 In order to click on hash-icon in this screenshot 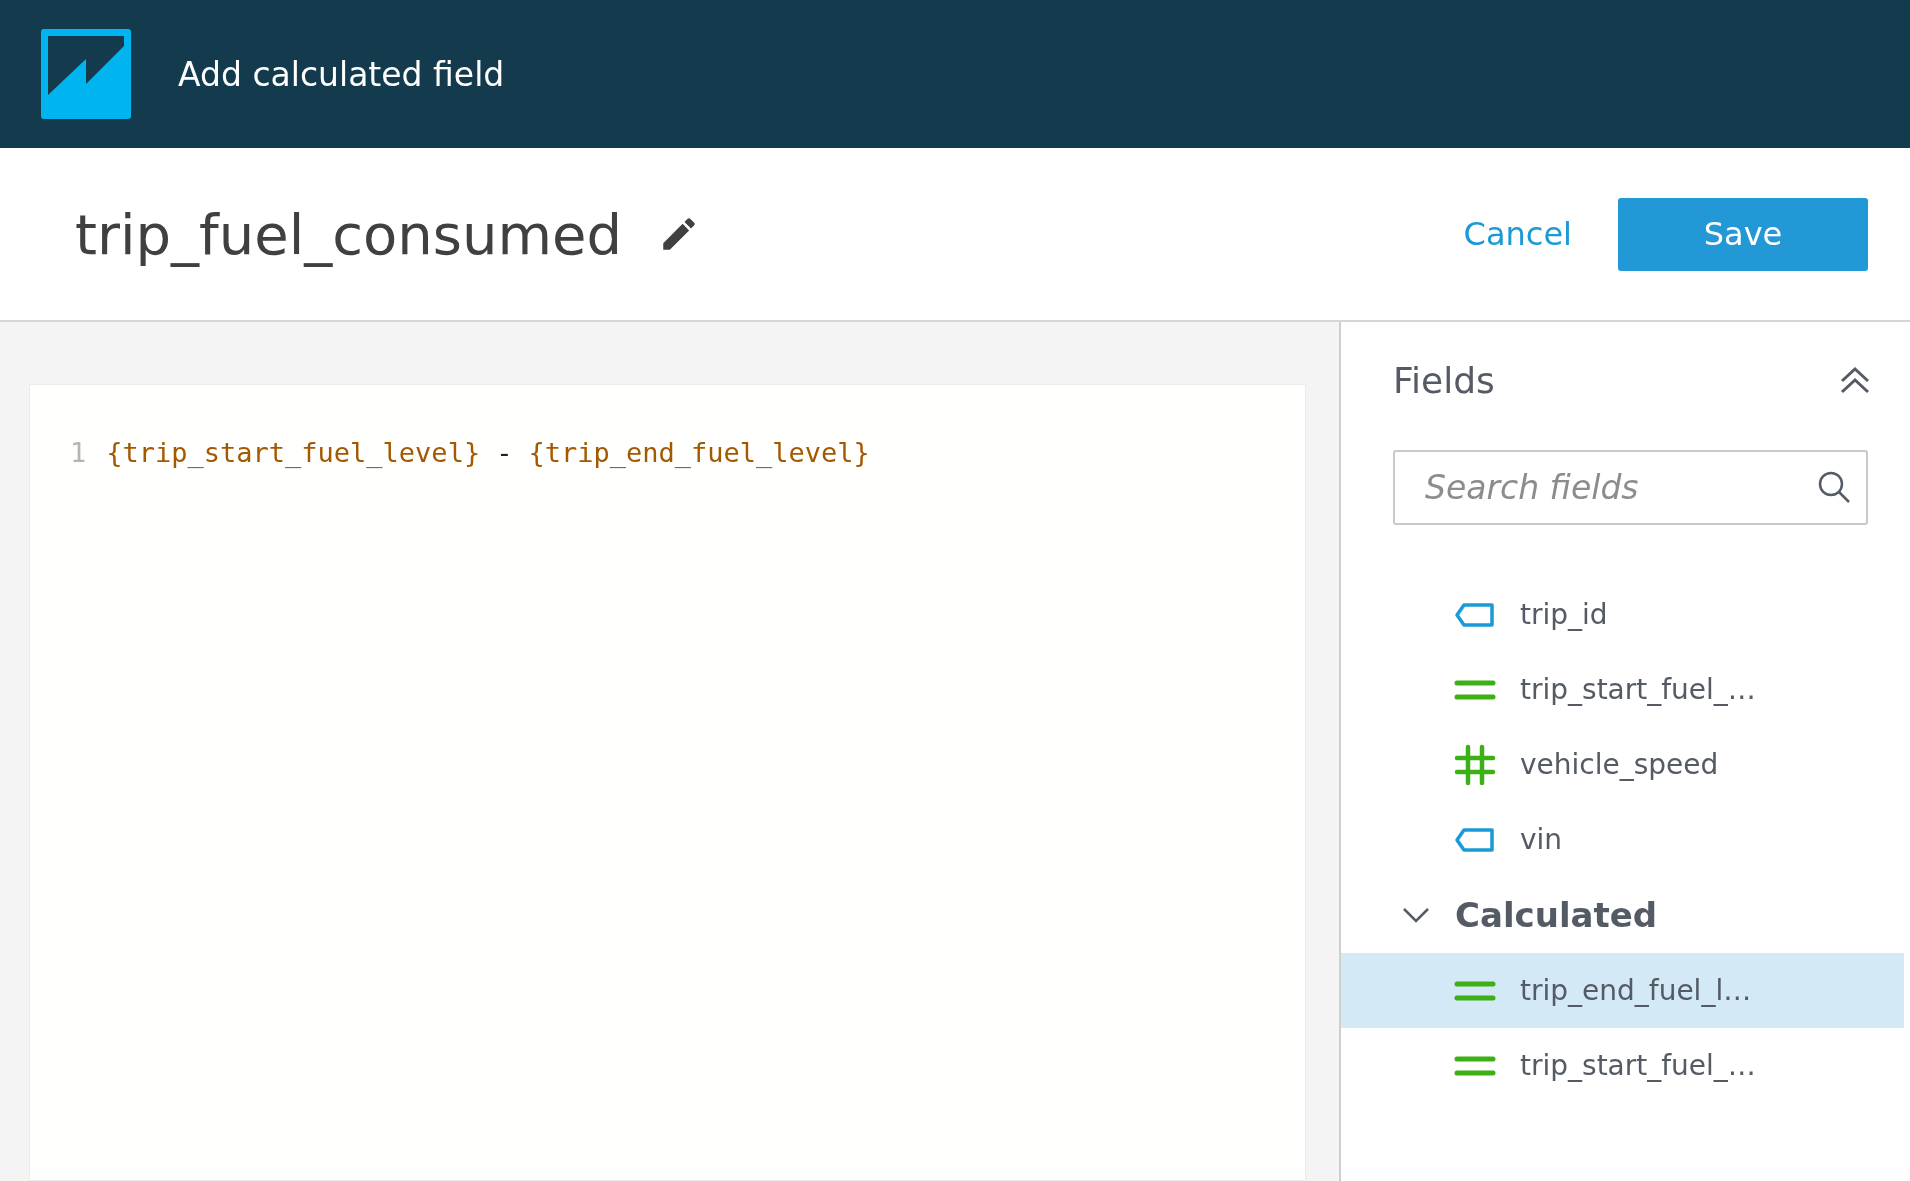, I will do `click(1475, 764)`.